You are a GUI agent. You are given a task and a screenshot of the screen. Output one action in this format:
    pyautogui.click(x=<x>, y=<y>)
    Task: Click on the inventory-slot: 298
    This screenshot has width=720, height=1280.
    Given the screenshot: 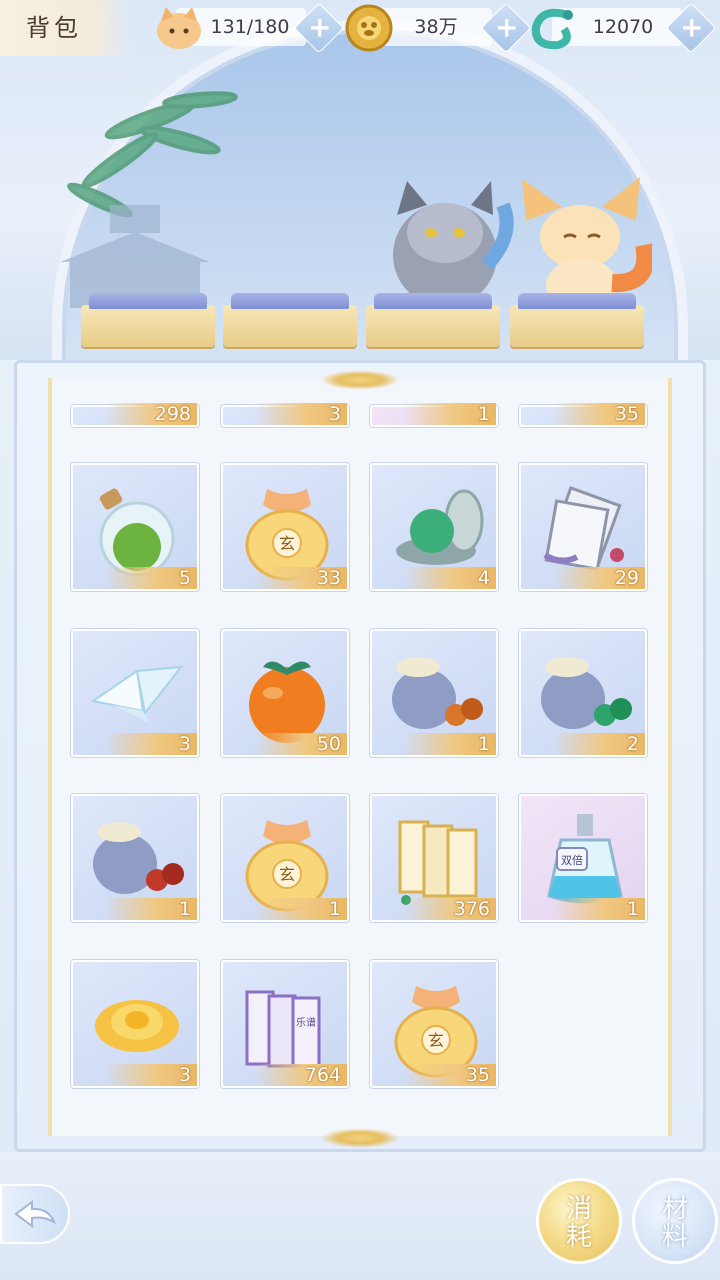 What is the action you would take?
    pyautogui.click(x=135, y=415)
    